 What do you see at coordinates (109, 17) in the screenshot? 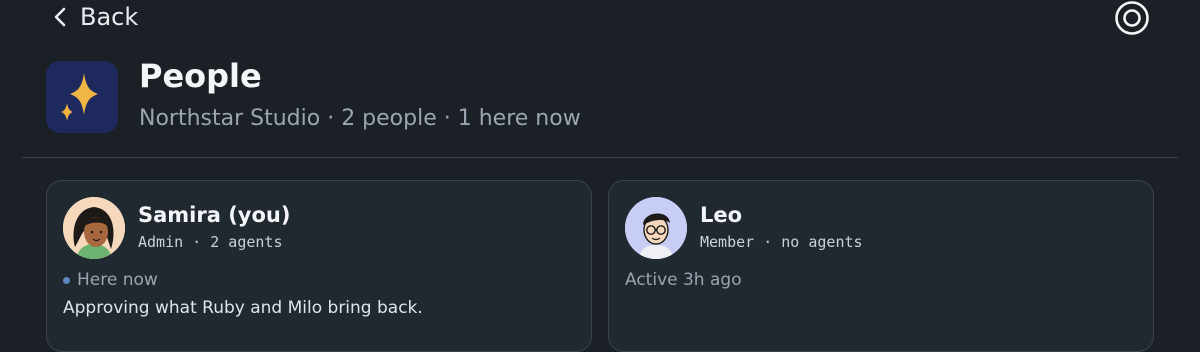
I see `back-label: Back` at bounding box center [109, 17].